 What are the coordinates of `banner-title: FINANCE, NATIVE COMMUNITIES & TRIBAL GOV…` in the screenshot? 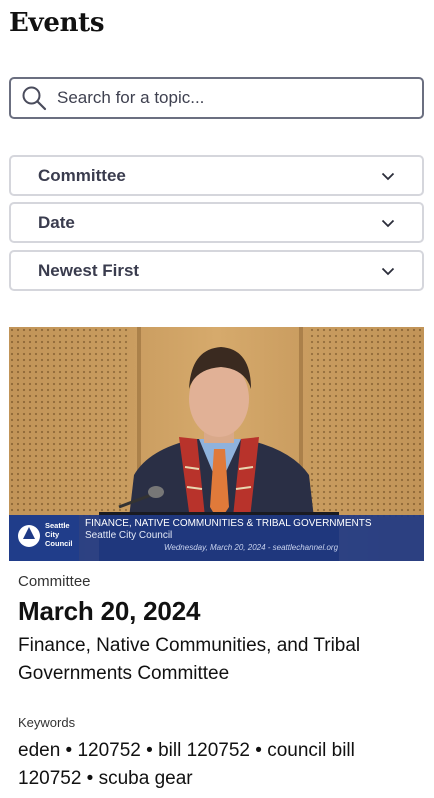 It's located at (228, 523).